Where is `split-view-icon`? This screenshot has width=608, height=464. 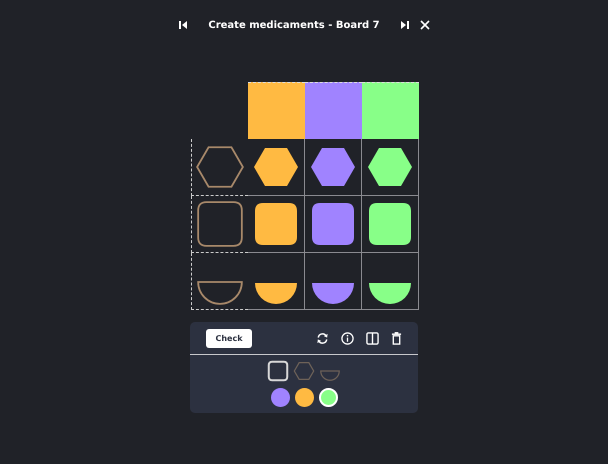 split-view-icon is located at coordinates (372, 338).